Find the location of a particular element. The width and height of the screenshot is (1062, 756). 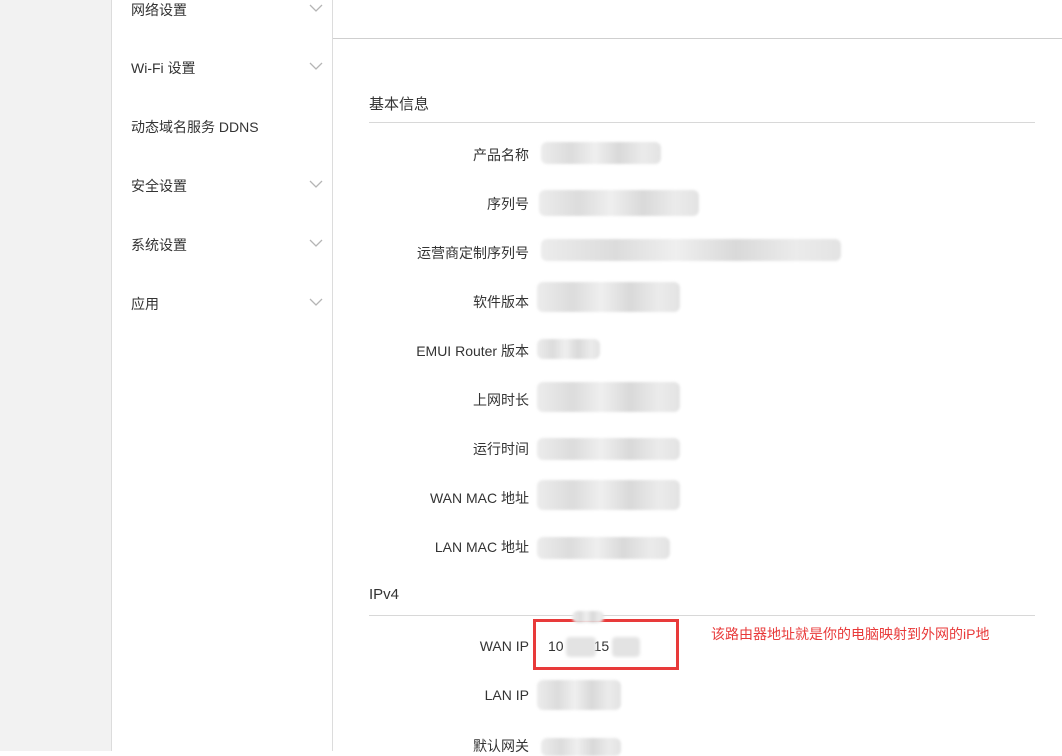

redacted-lan-ip is located at coordinates (579, 695).